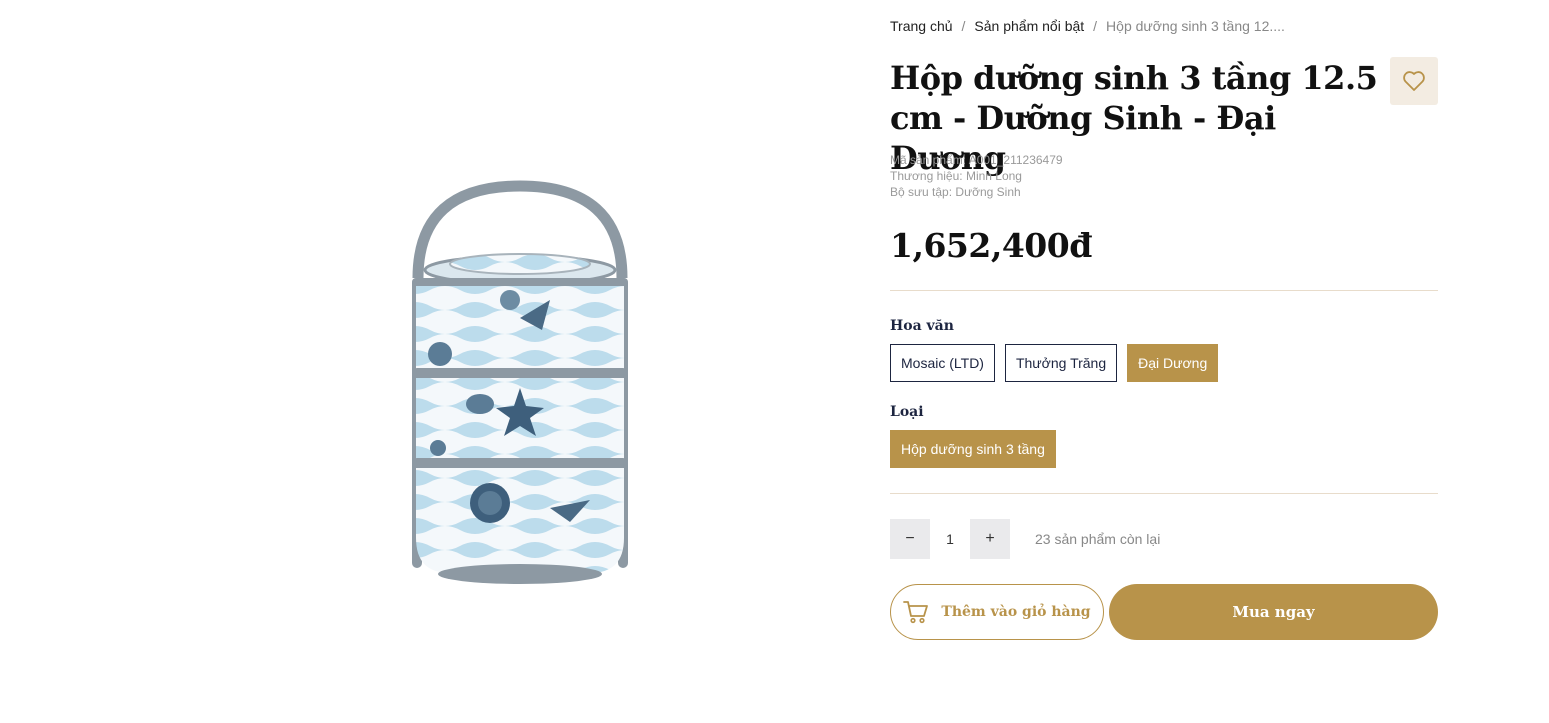  I want to click on pattern-option-mosaic: Mosaic (LTD), so click(942, 363).